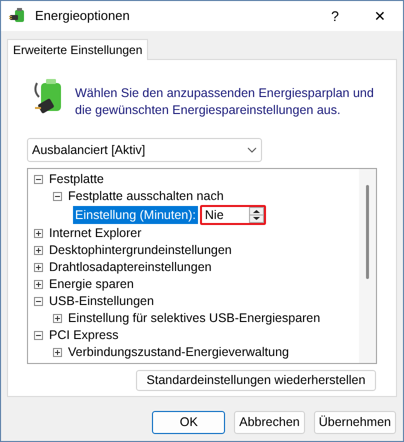  What do you see at coordinates (146, 196) in the screenshot?
I see `tree-item: Festplatte ausschalten nach` at bounding box center [146, 196].